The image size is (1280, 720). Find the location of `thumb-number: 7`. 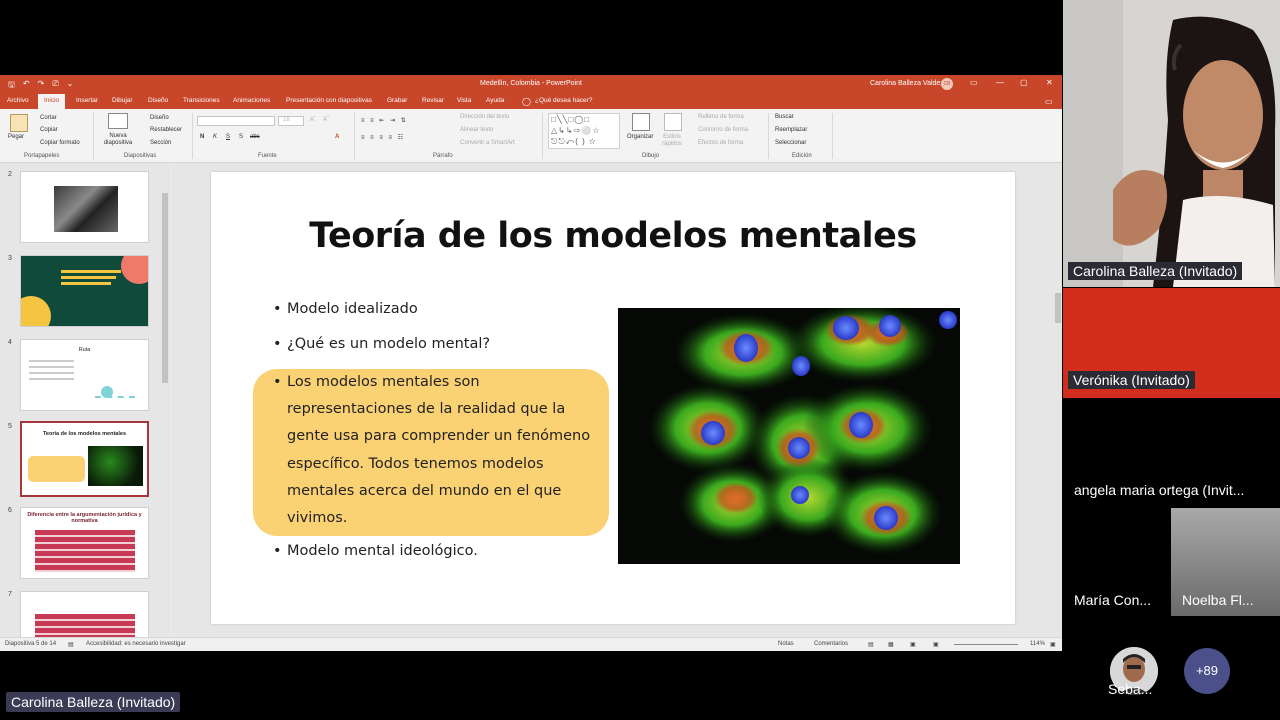

thumb-number: 7 is located at coordinates (10, 594).